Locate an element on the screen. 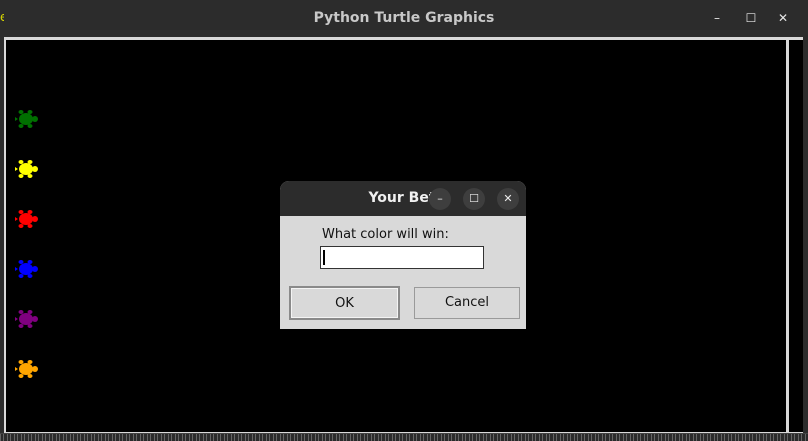  dialog-titlebar: Your Bet – ☐ ✕ is located at coordinates (403, 198).